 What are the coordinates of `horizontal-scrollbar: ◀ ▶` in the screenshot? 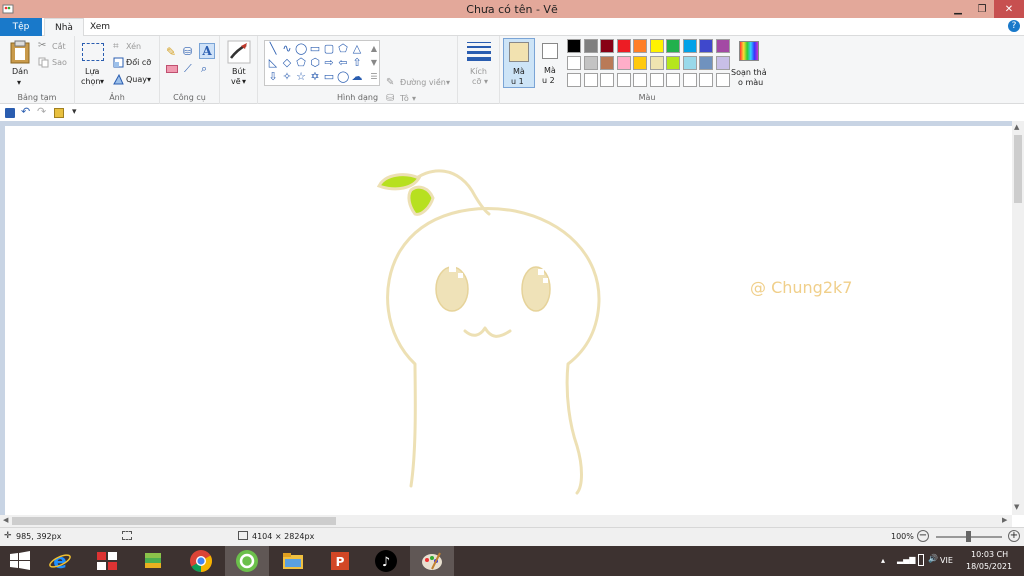 It's located at (506, 521).